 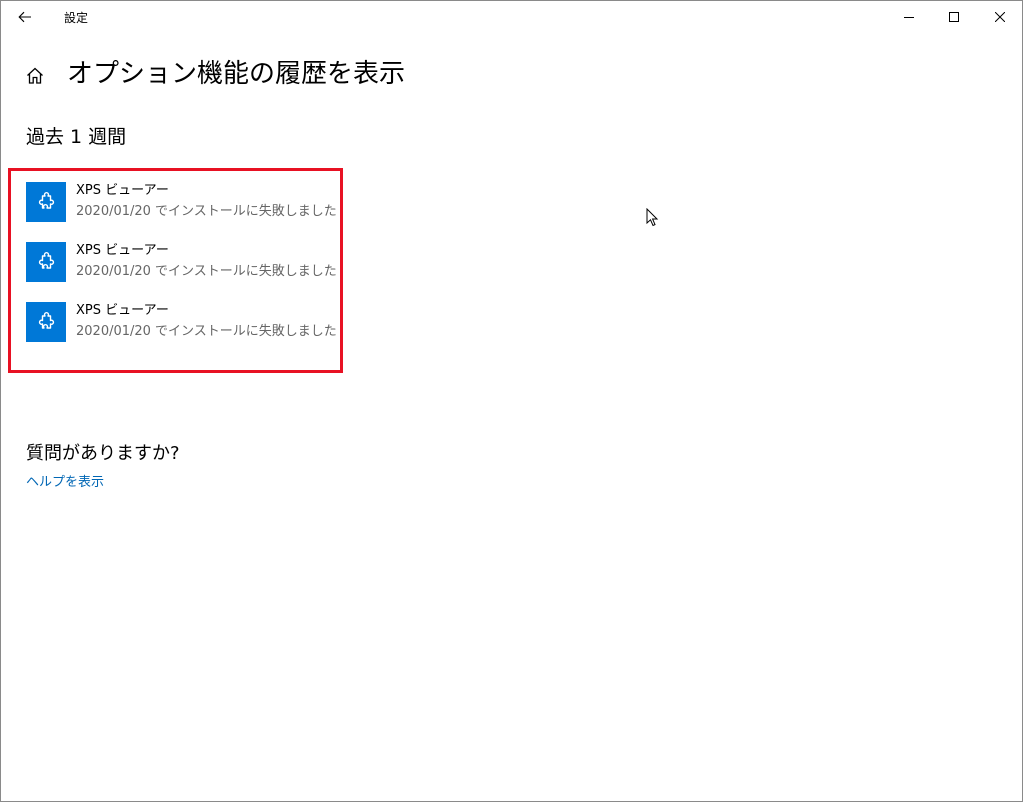 I want to click on maximize-icon, so click(x=954, y=17).